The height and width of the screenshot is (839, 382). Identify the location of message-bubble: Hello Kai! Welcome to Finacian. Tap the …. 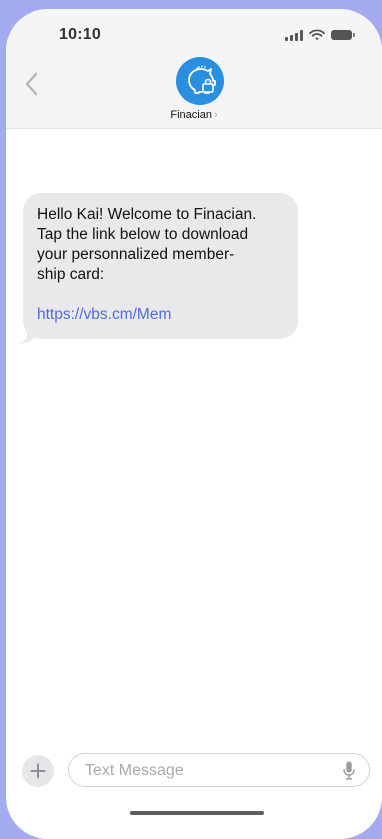
(160, 266).